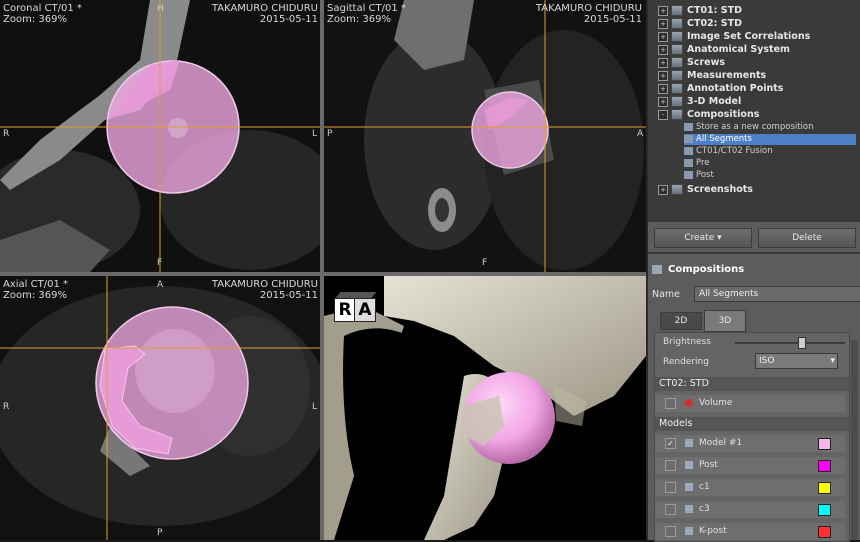  What do you see at coordinates (750, 465) in the screenshot?
I see `model-row: Post` at bounding box center [750, 465].